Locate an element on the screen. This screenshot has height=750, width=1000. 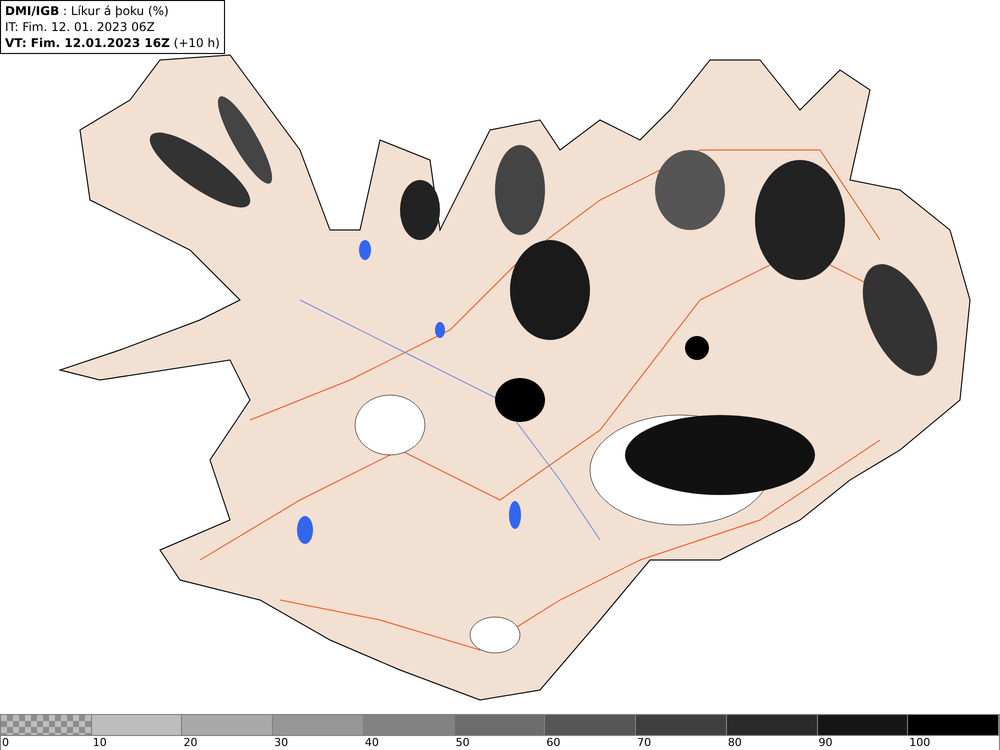
legend-text: VT: Fim. 12.01.2023 16Z (+10 h) is located at coordinates (112, 43).